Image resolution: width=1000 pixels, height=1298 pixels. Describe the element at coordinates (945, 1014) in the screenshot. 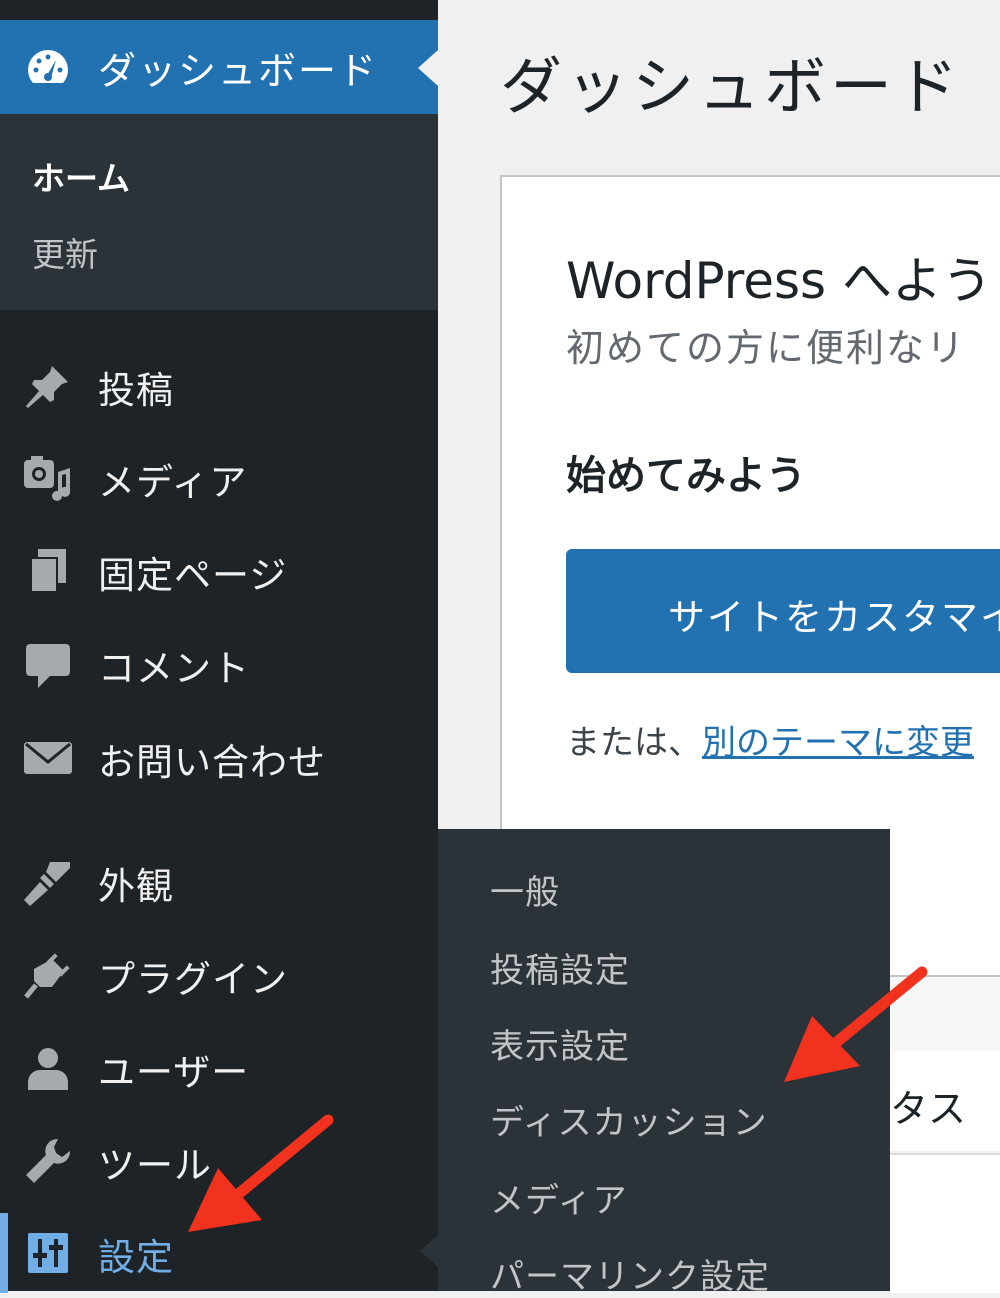

I see `widget-separator` at that location.